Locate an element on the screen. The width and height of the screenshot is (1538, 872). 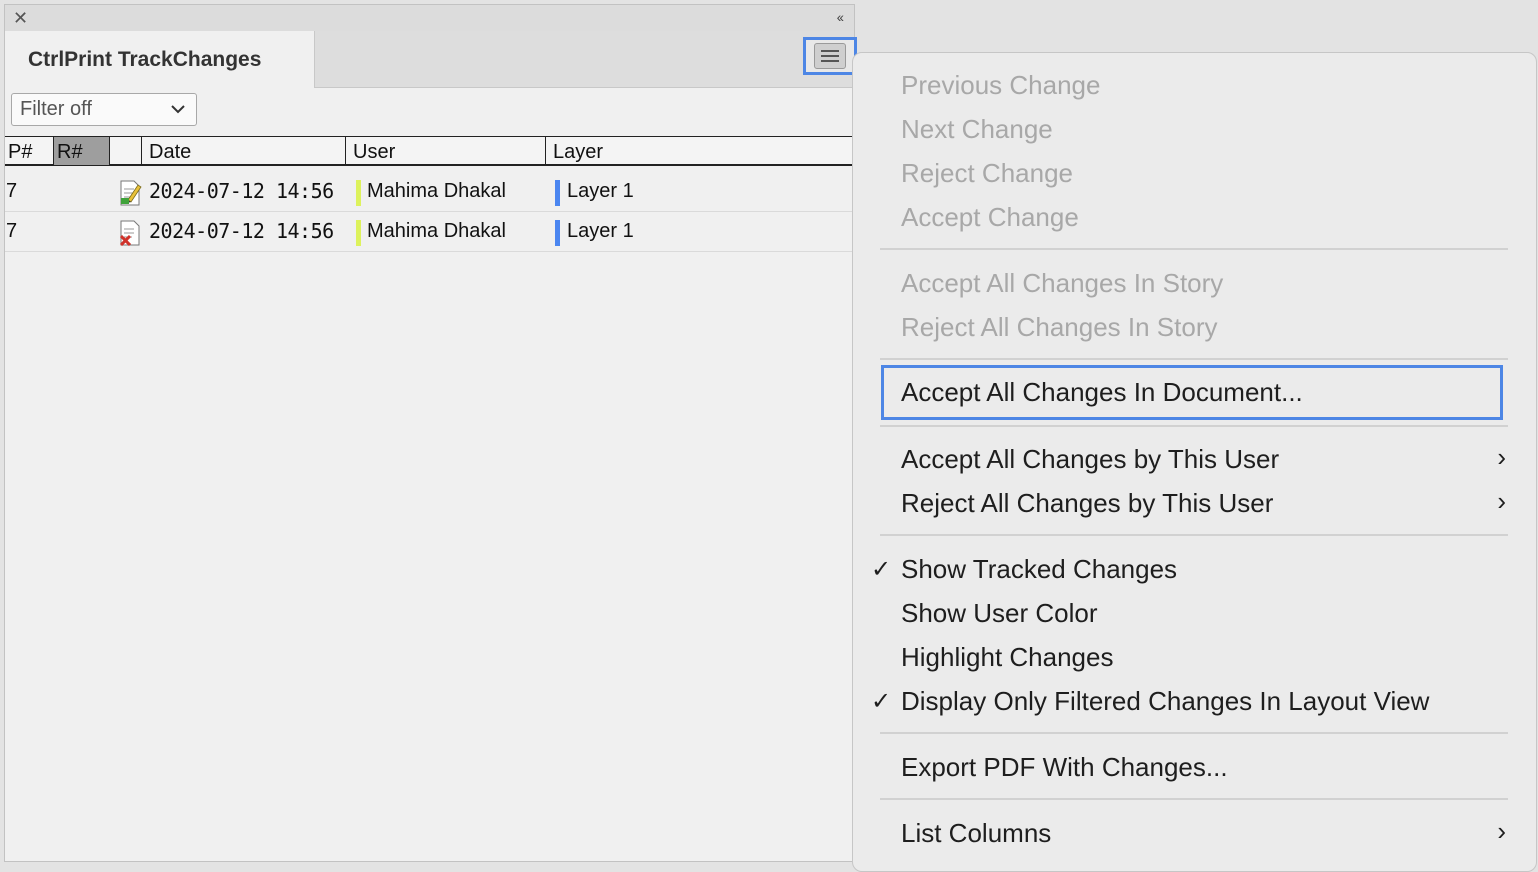
tab-ctrlprint-trackchanges: CtrlPrint TrackChanges is located at coordinates (160, 59).